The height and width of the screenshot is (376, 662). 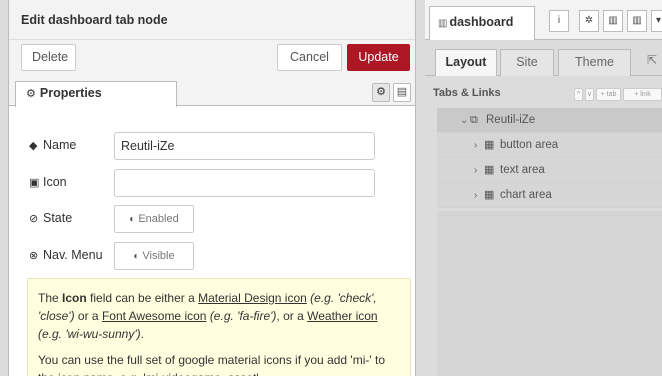 What do you see at coordinates (58, 218) in the screenshot?
I see `state-label-text: State` at bounding box center [58, 218].